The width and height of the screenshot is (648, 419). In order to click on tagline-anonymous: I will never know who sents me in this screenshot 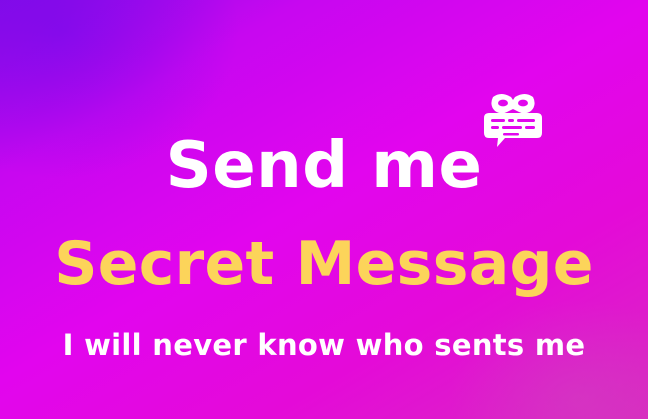, I will do `click(324, 345)`.